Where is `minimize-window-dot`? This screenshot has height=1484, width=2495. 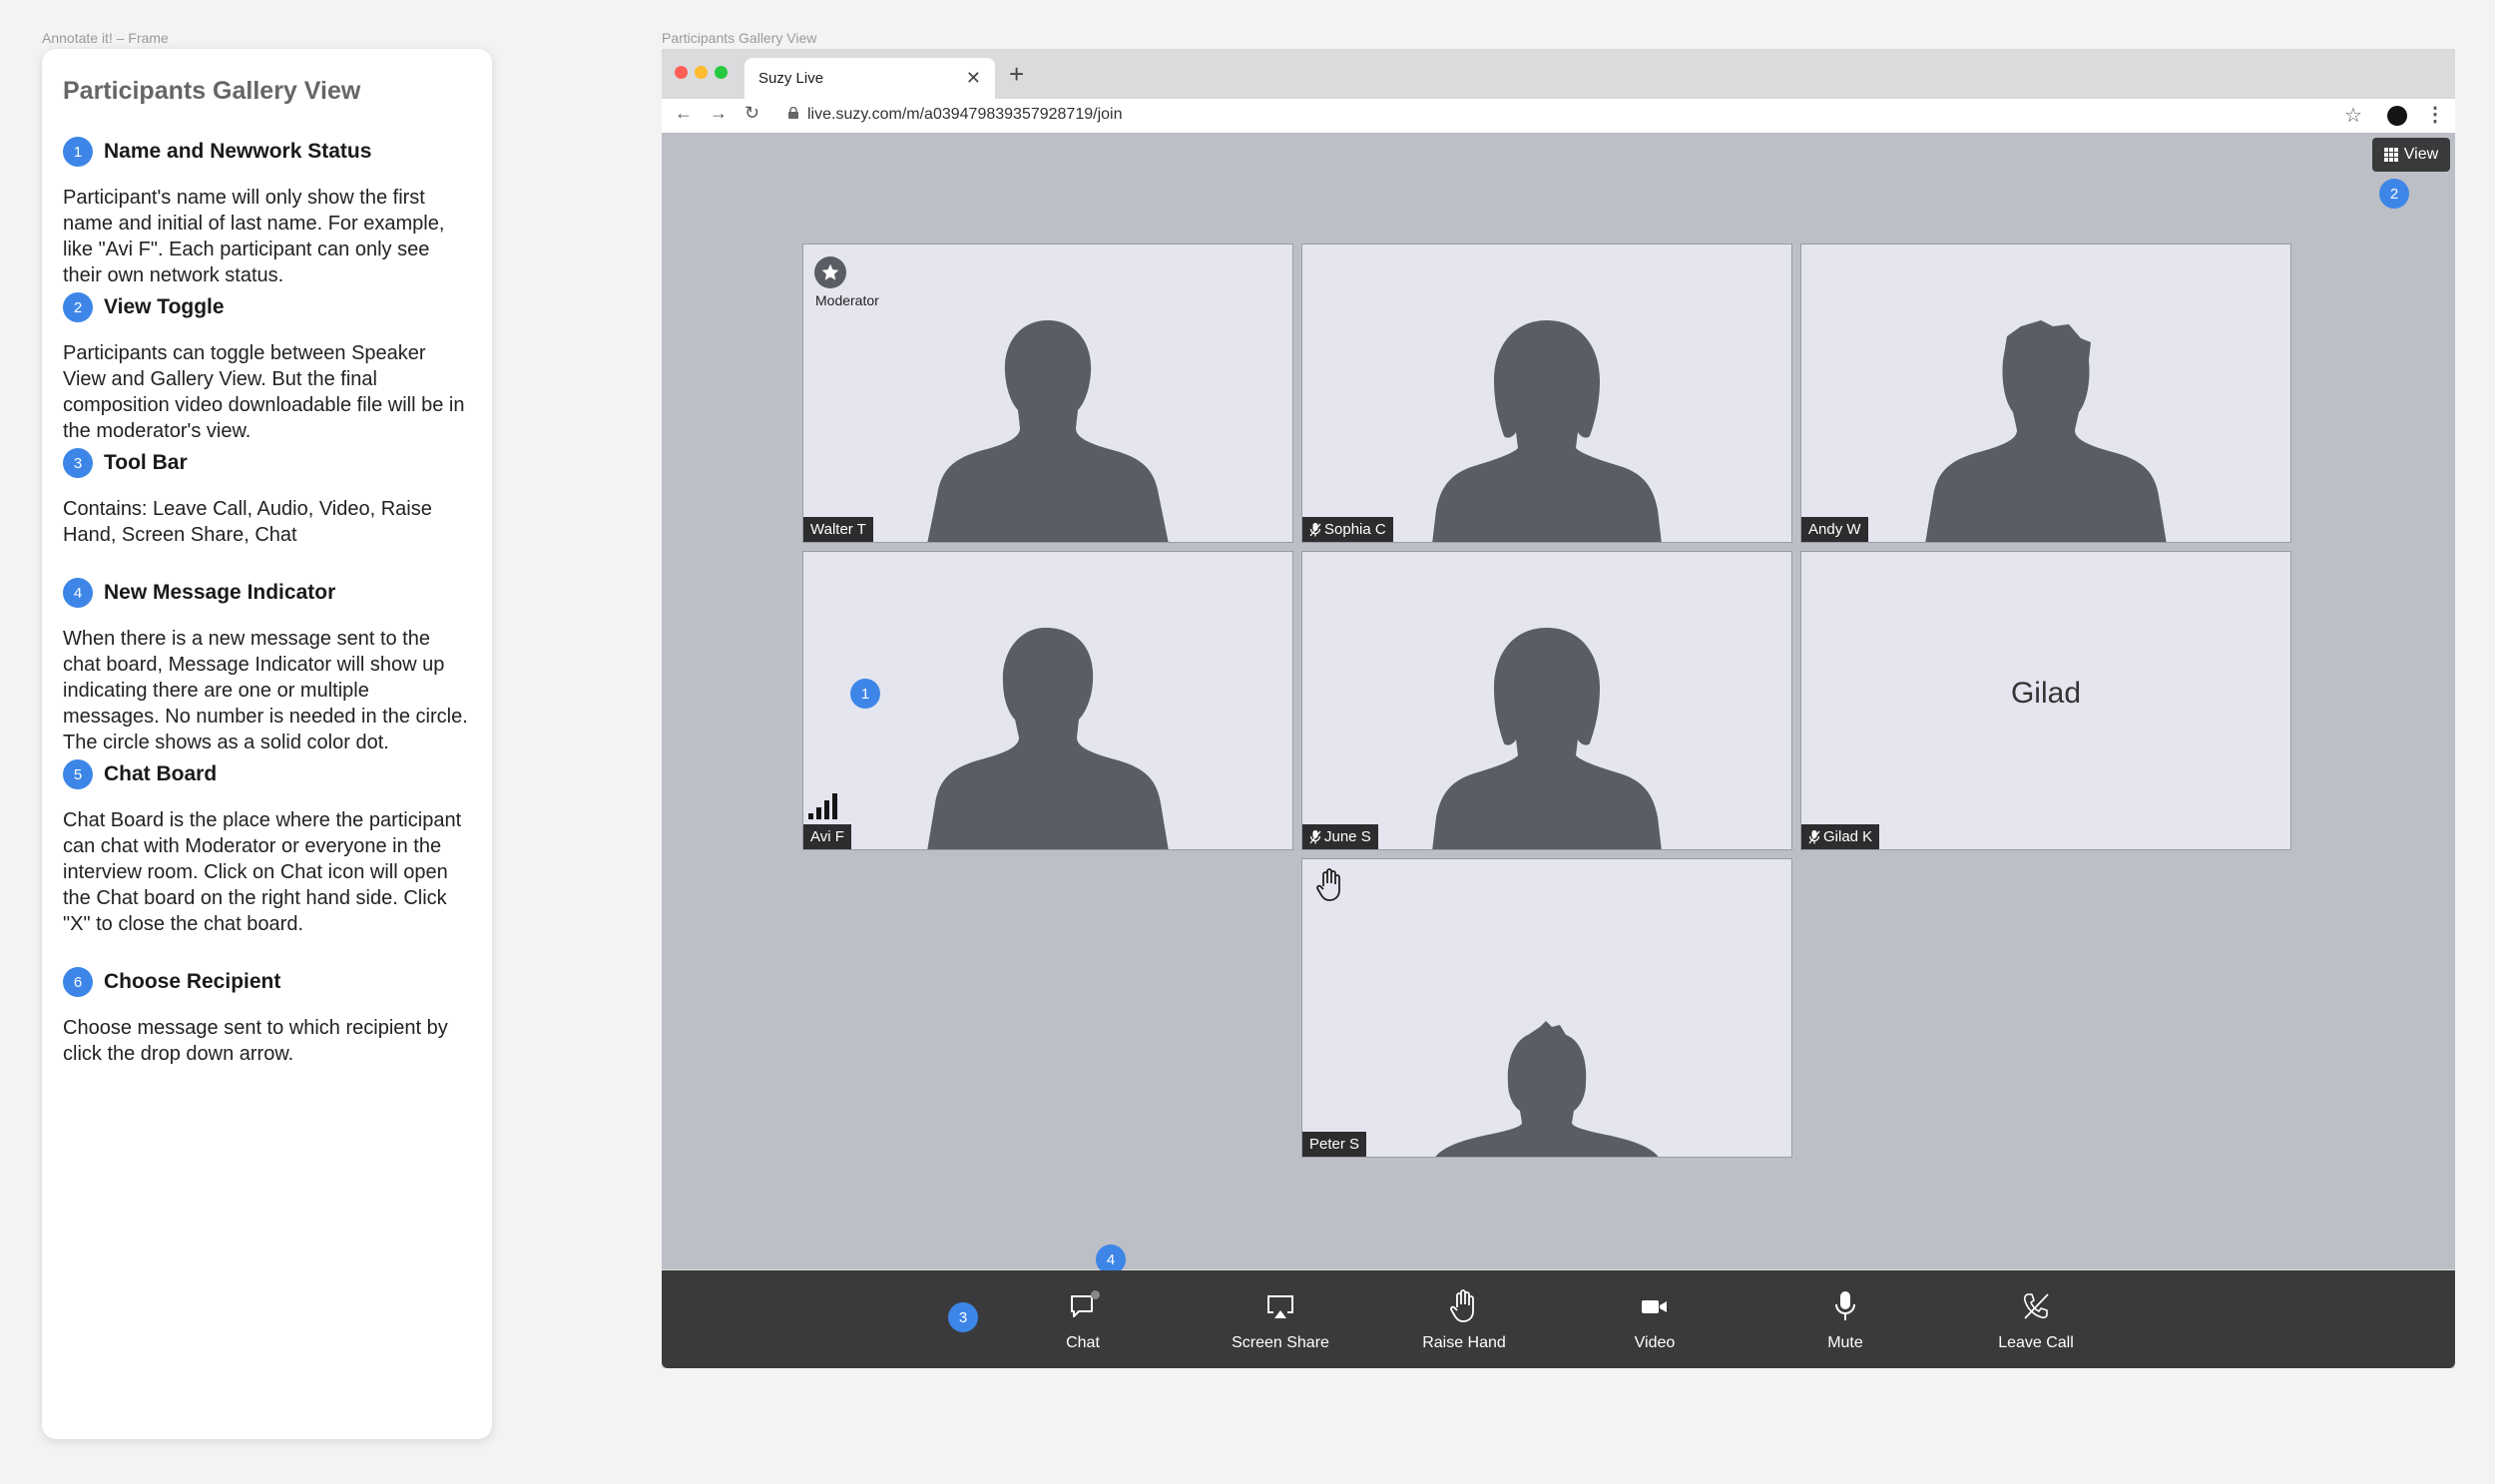
minimize-window-dot is located at coordinates (701, 72).